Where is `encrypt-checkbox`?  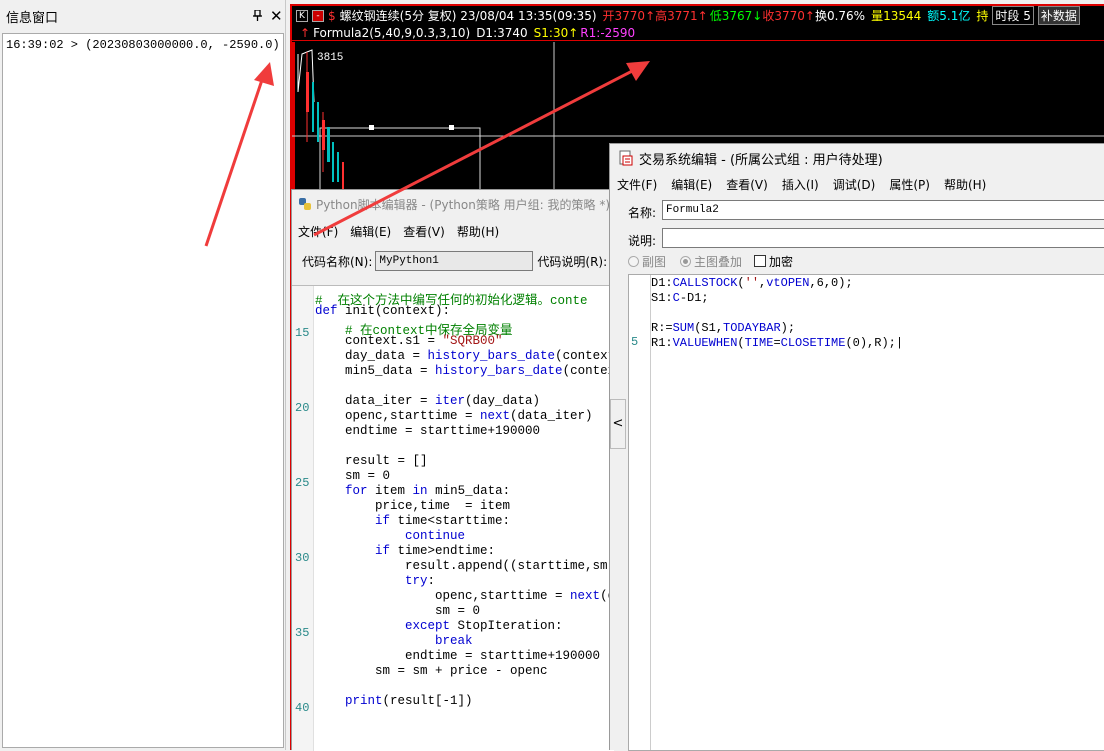
encrypt-checkbox is located at coordinates (760, 261).